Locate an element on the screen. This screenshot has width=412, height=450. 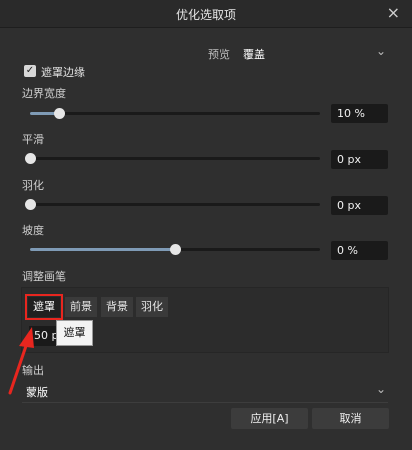
divider is located at coordinates (205, 402).